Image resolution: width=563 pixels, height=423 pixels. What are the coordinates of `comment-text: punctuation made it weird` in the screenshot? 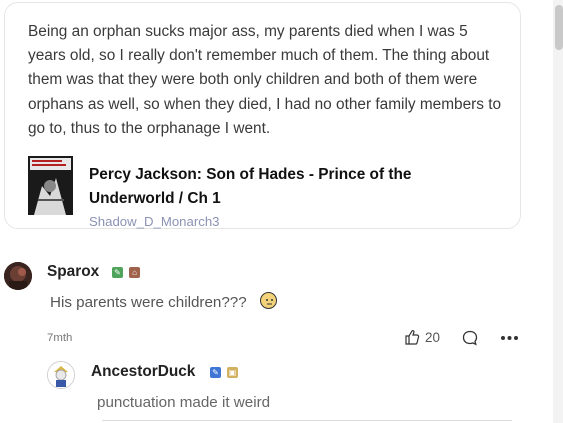 It's located at (184, 402).